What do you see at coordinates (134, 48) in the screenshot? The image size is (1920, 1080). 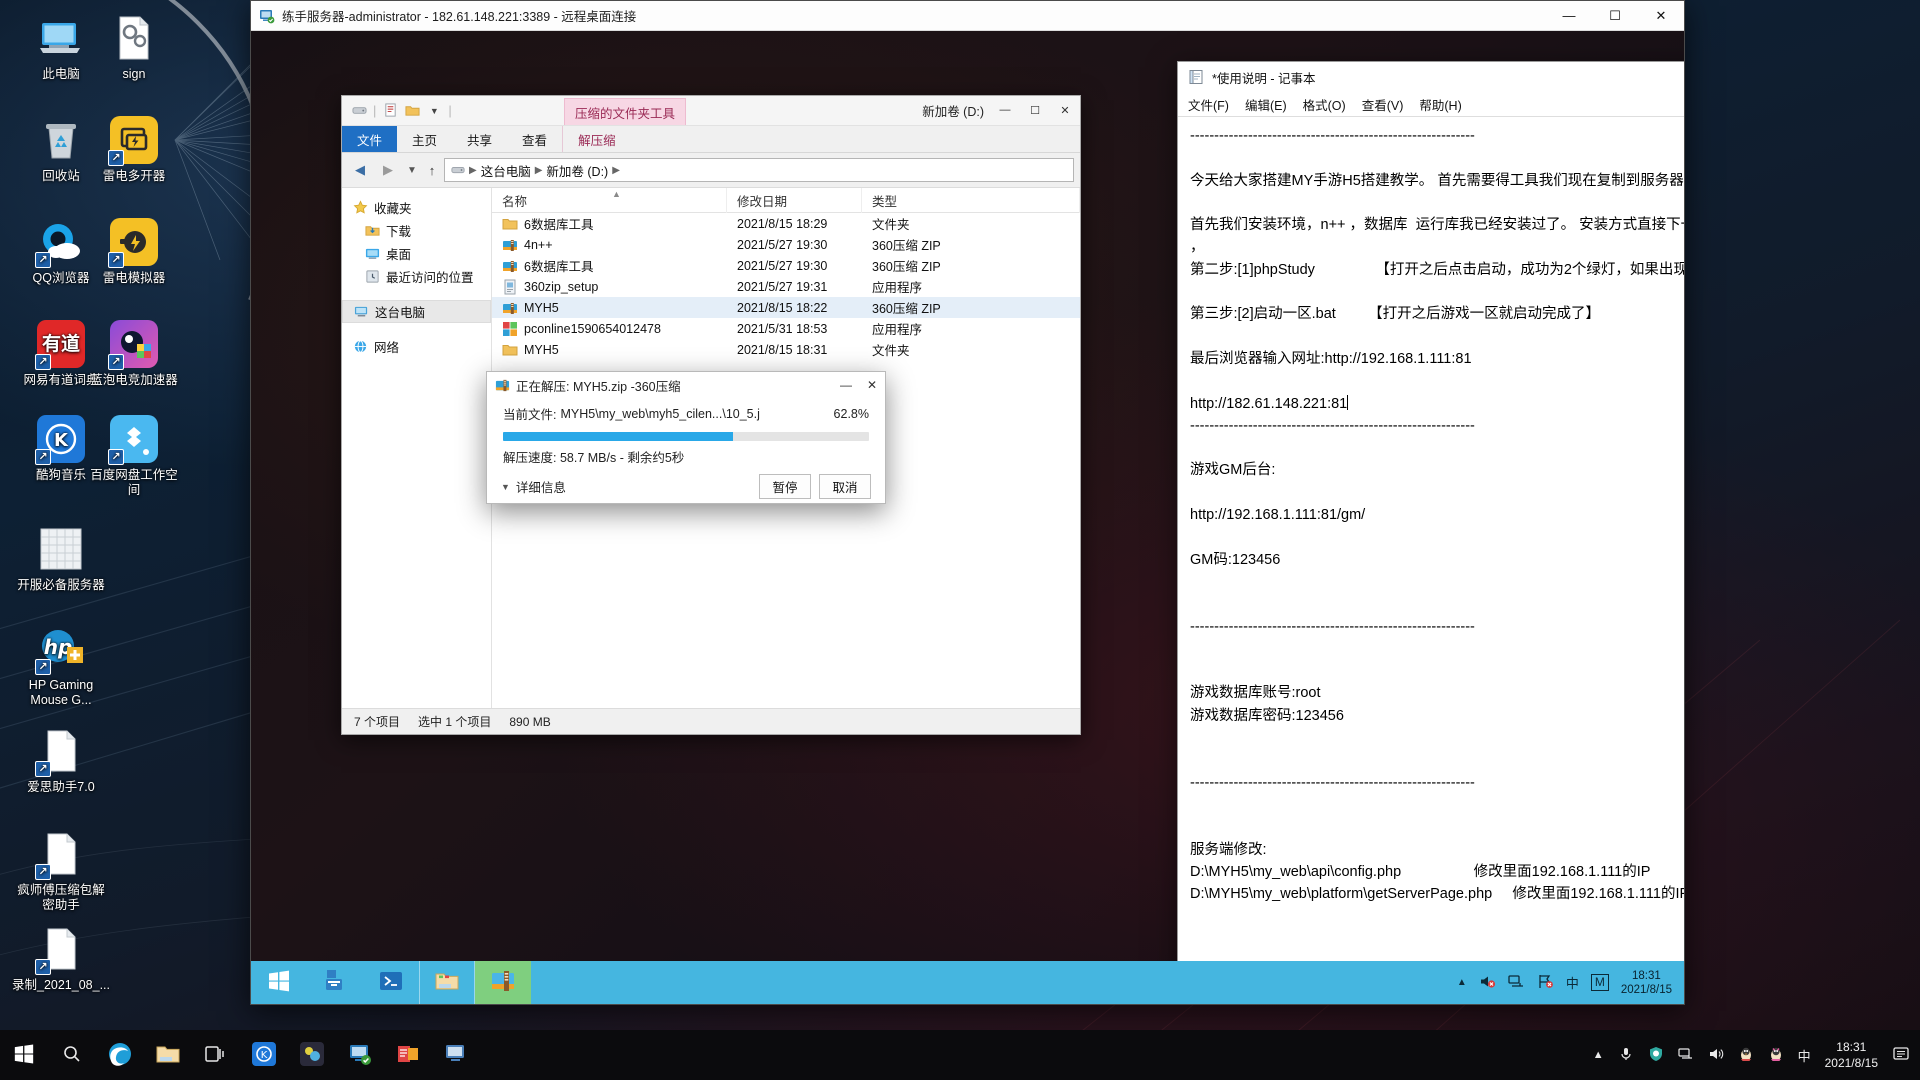 I see `desktop-icon-1: sign` at bounding box center [134, 48].